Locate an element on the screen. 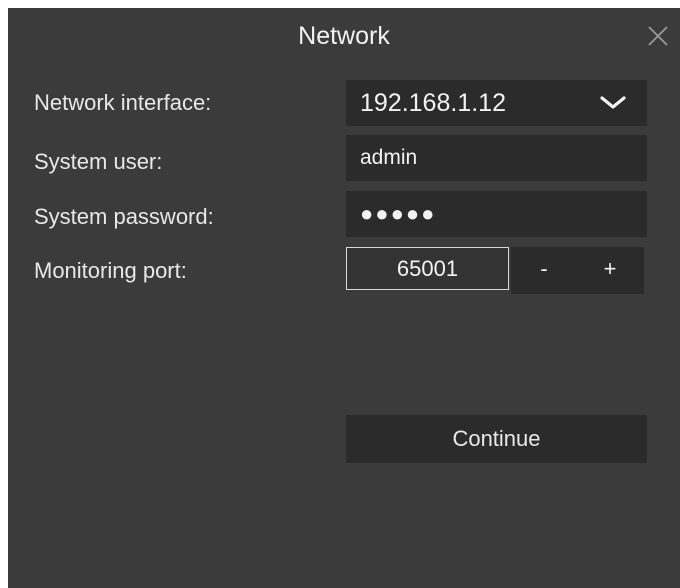 The height and width of the screenshot is (588, 680). chevron-down-icon is located at coordinates (613, 102).